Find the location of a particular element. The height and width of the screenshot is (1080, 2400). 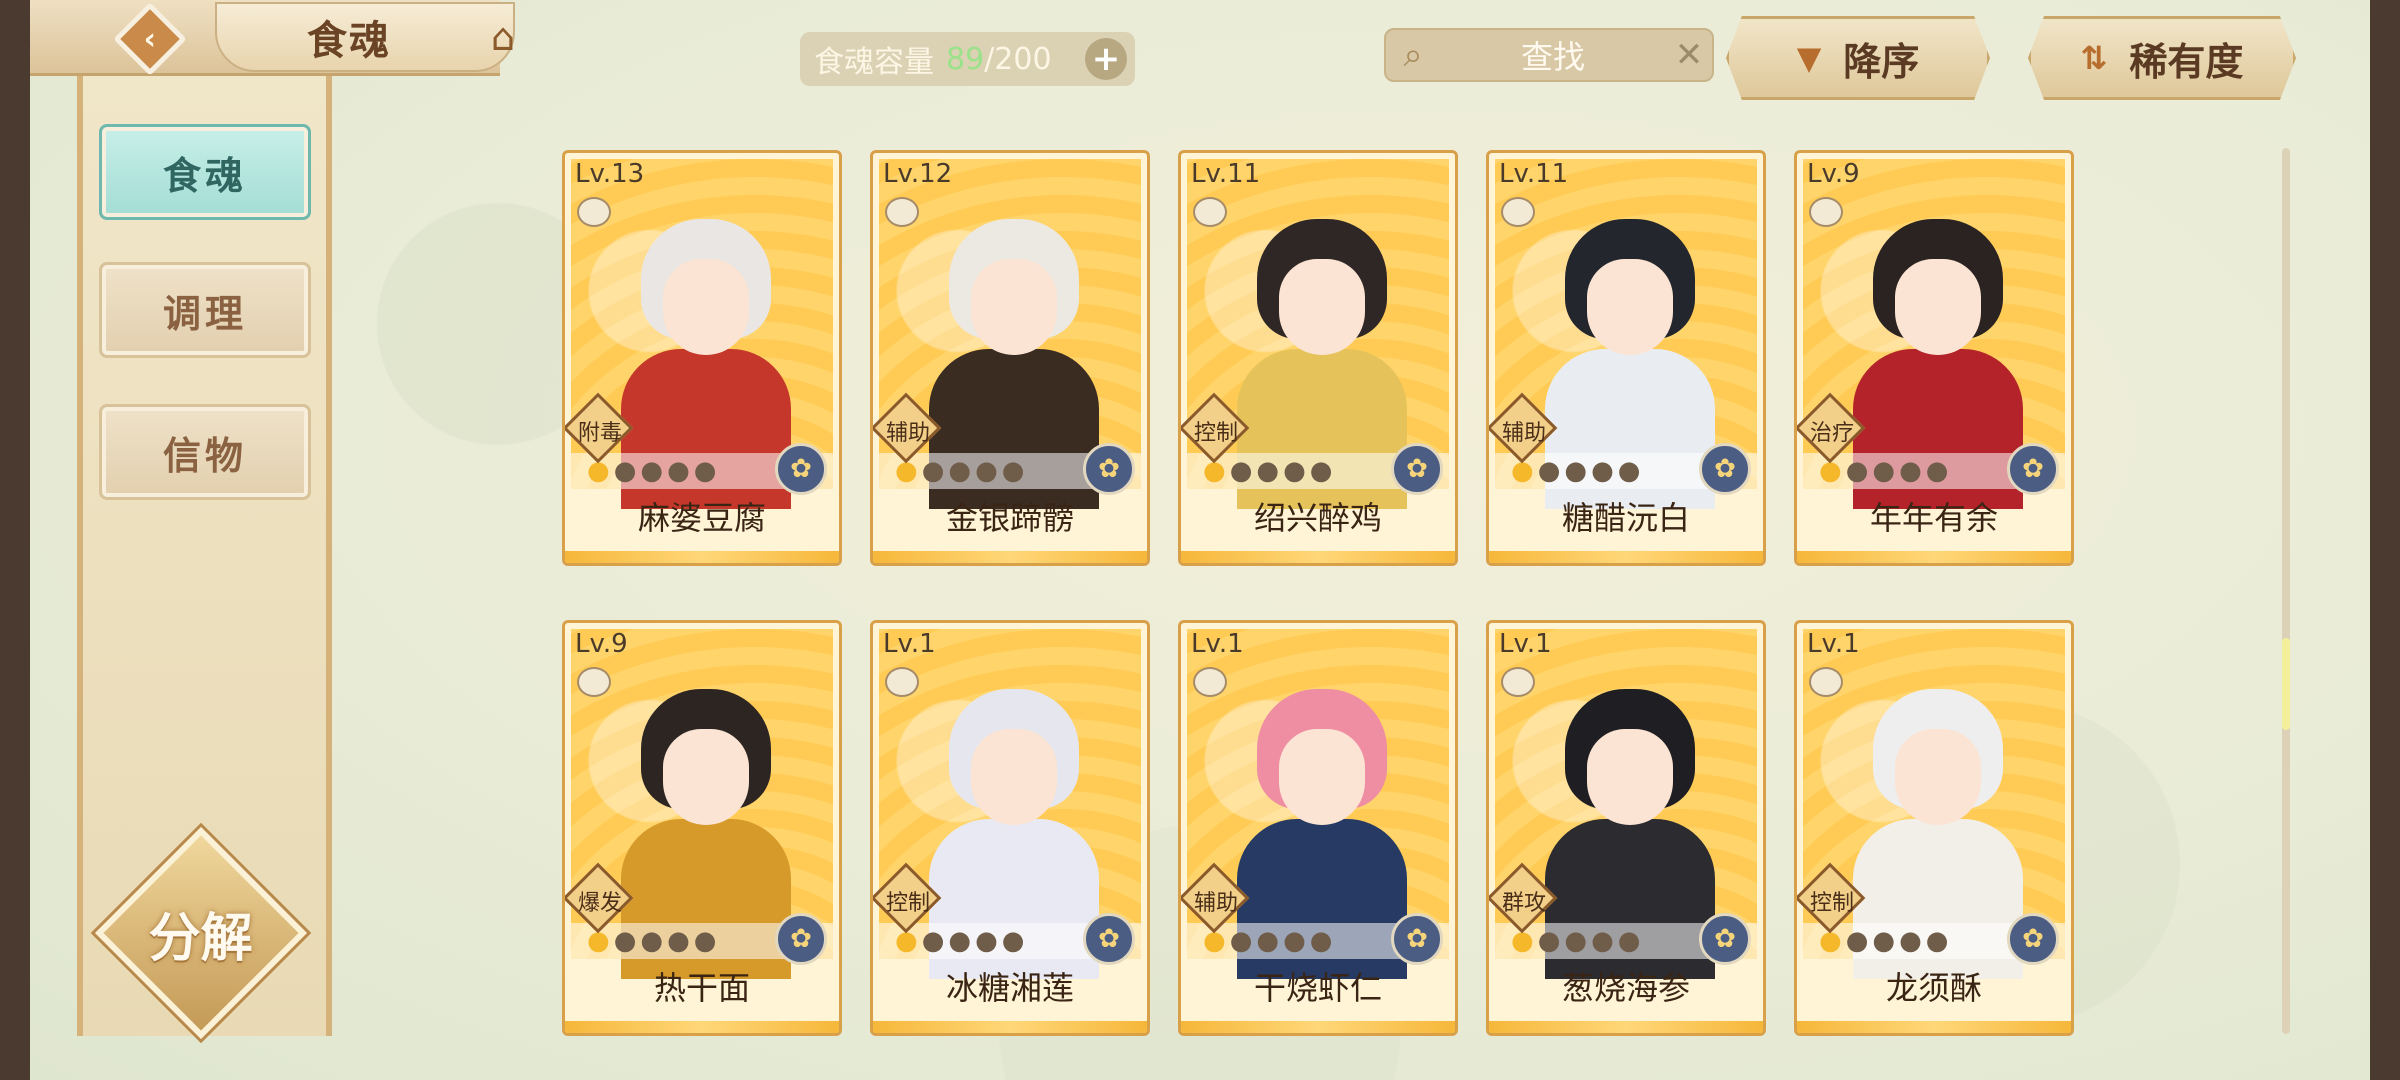

page-title: 食魂 is located at coordinates (349, 41).